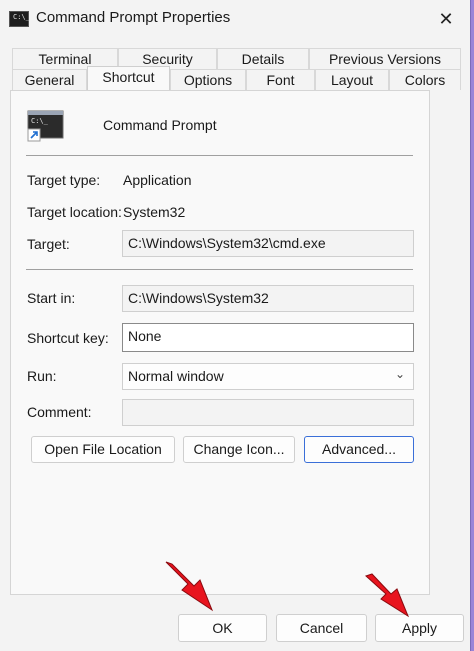  I want to click on start-in-label: Start in:, so click(51, 298).